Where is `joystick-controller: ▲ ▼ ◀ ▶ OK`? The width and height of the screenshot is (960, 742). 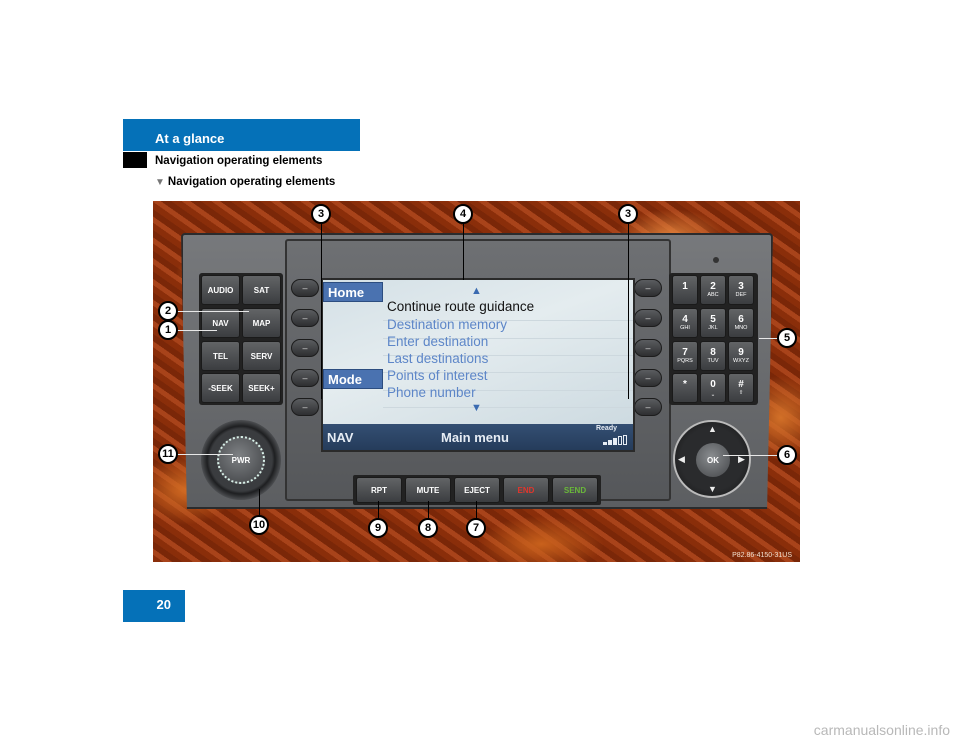 joystick-controller: ▲ ▼ ◀ ▶ OK is located at coordinates (712, 459).